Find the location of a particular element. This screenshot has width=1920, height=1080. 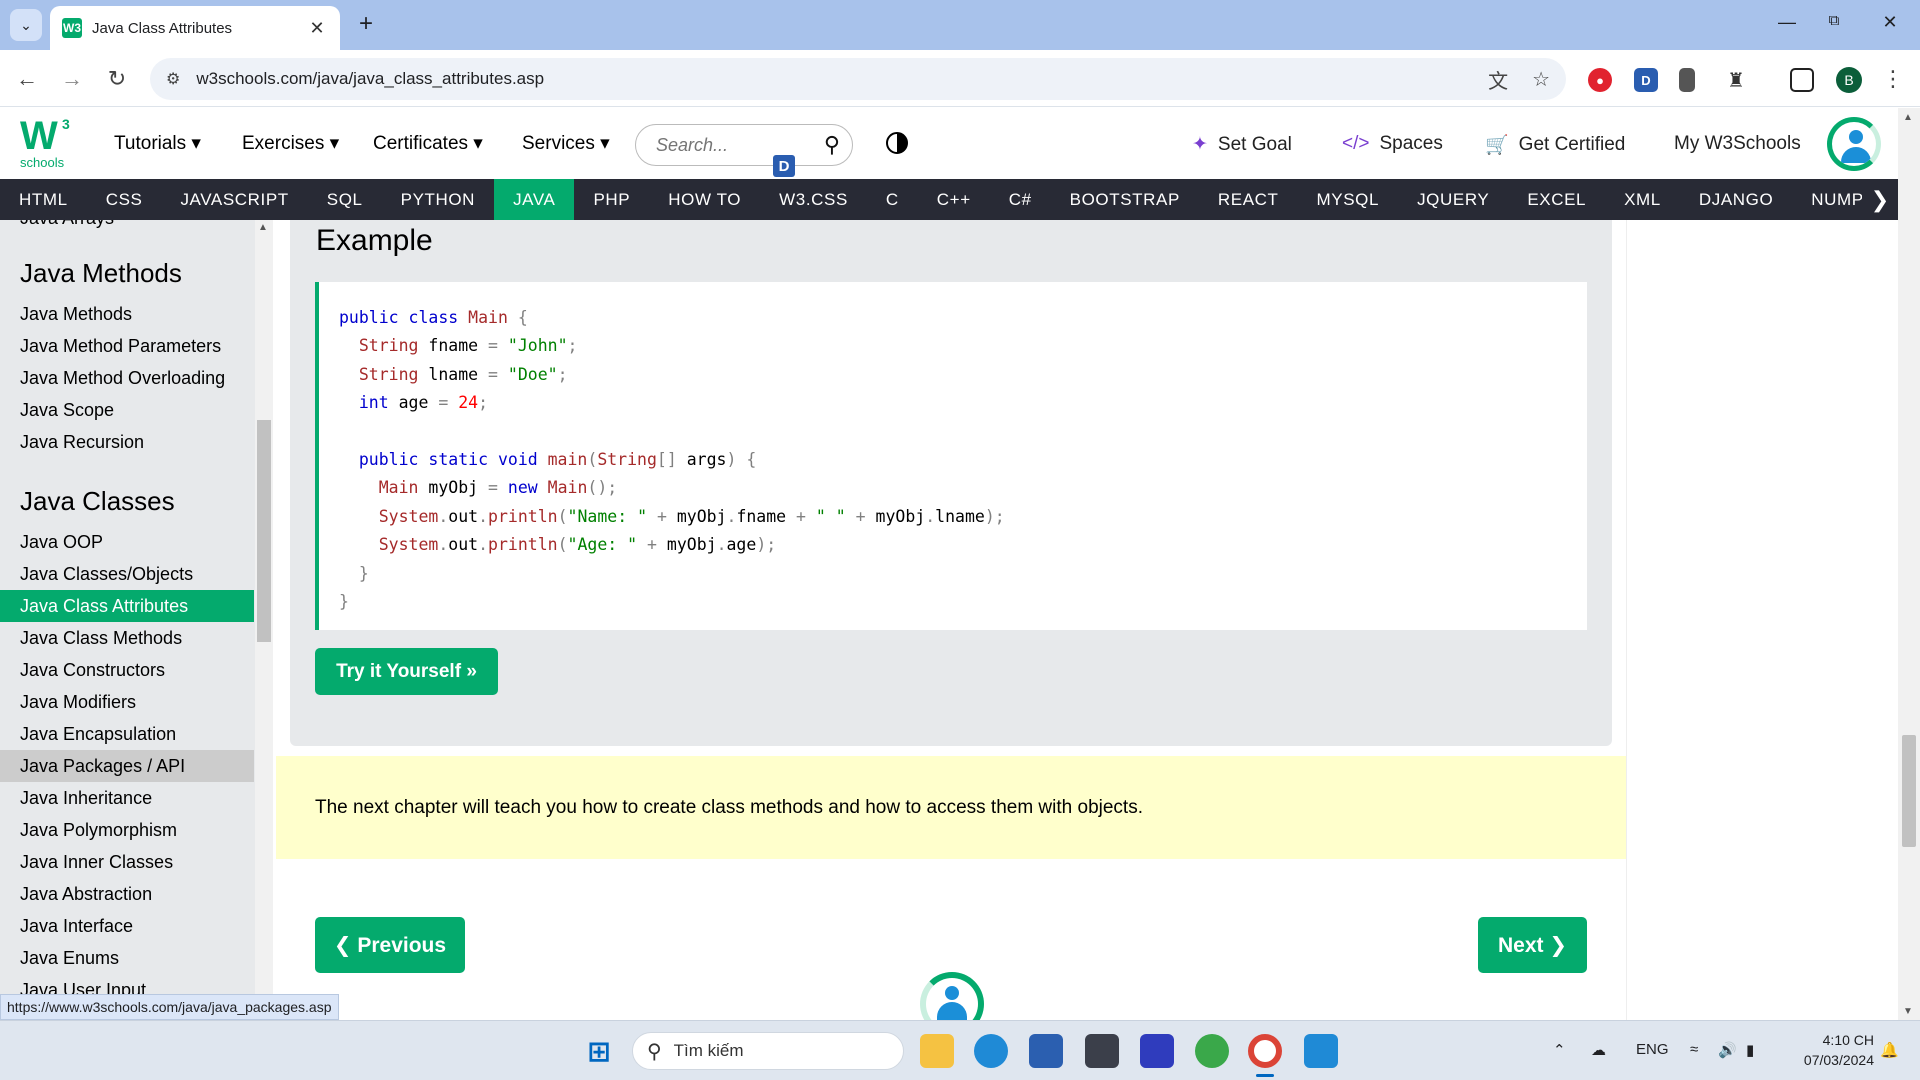

sidebar-item-hovered: Java Packages / API is located at coordinates (127, 766).